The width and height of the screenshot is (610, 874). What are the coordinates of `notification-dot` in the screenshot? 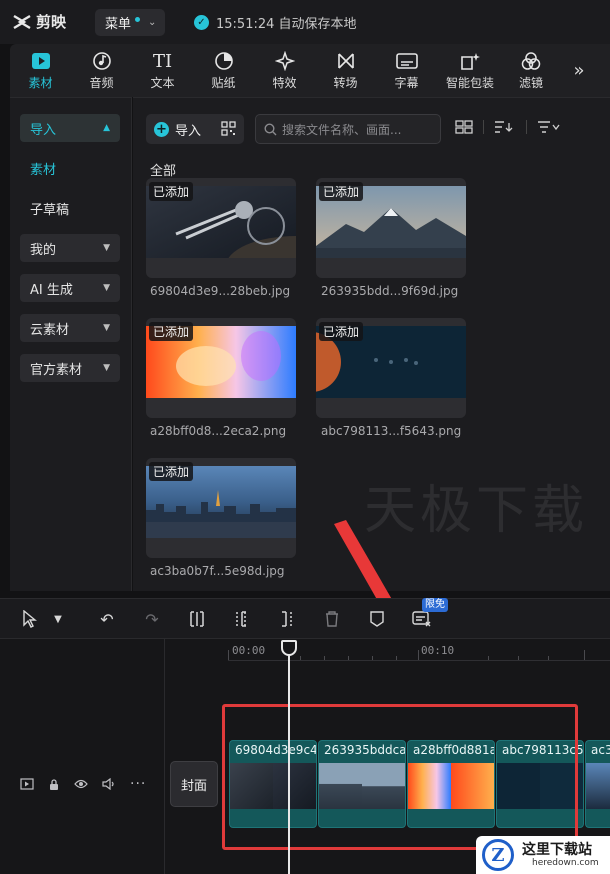 It's located at (138, 19).